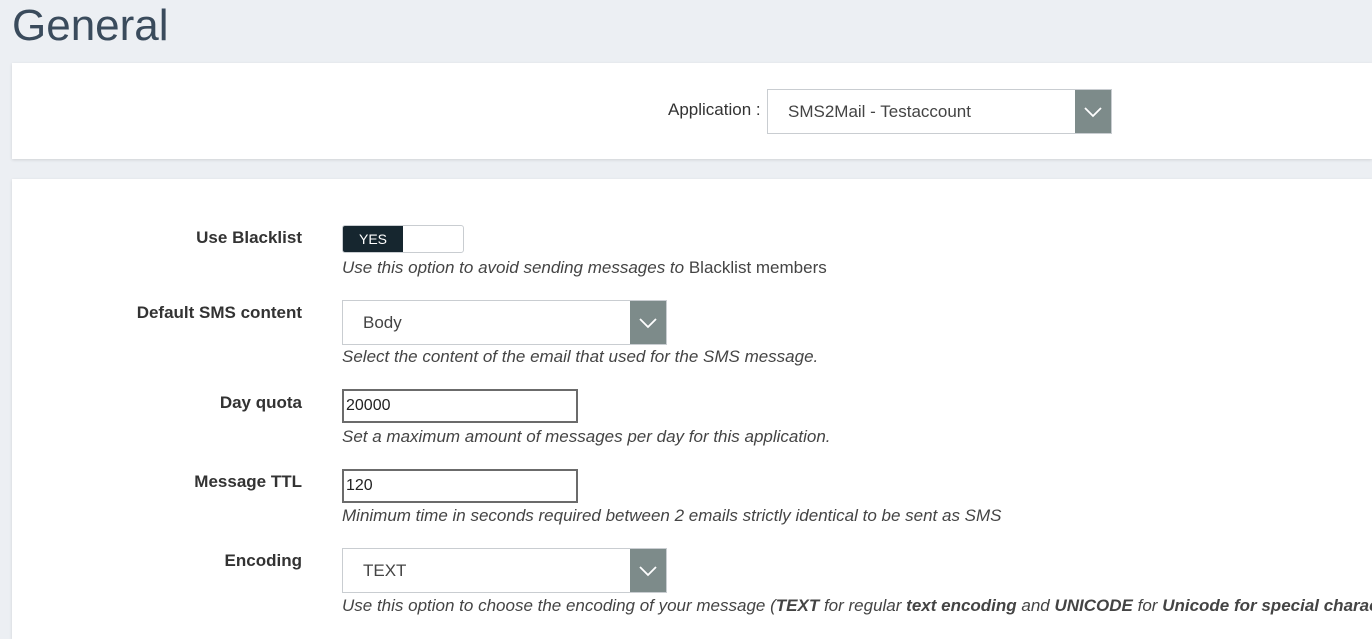 The height and width of the screenshot is (639, 1372). What do you see at coordinates (1147, 605) in the screenshot?
I see `encoding-help-part: for` at bounding box center [1147, 605].